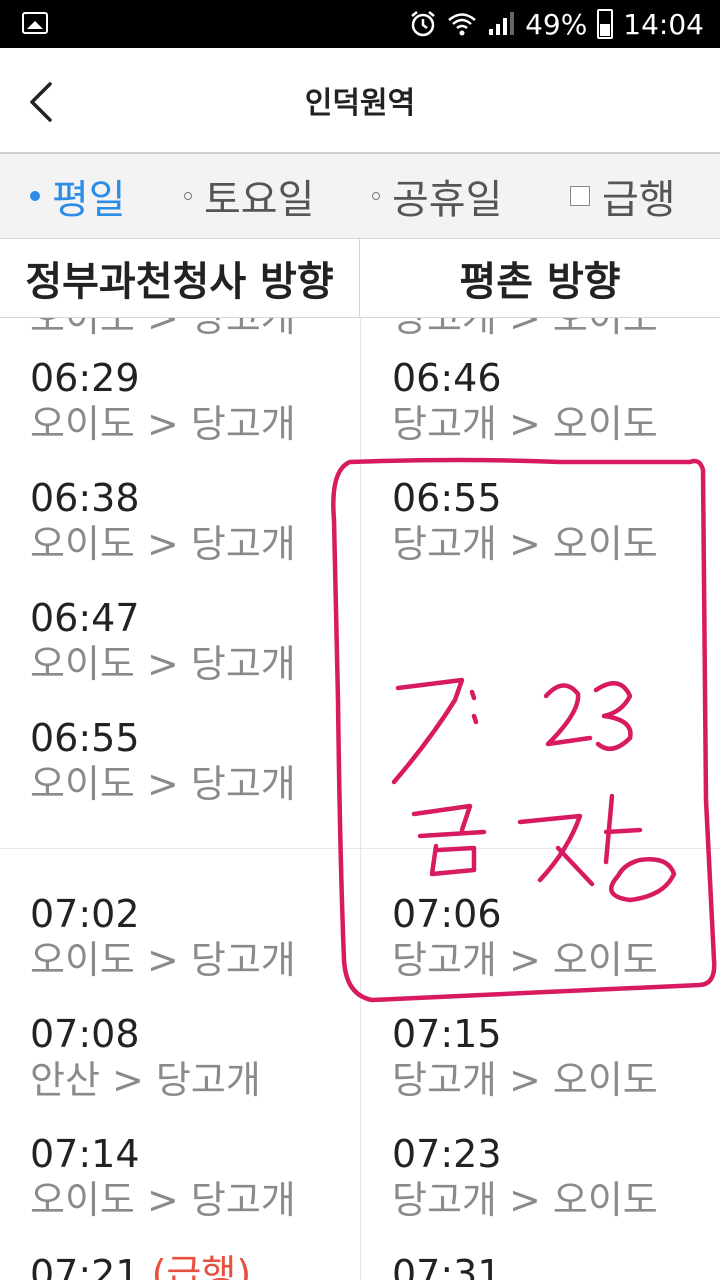  What do you see at coordinates (85, 378) in the screenshot?
I see `departure-time: 06:29` at bounding box center [85, 378].